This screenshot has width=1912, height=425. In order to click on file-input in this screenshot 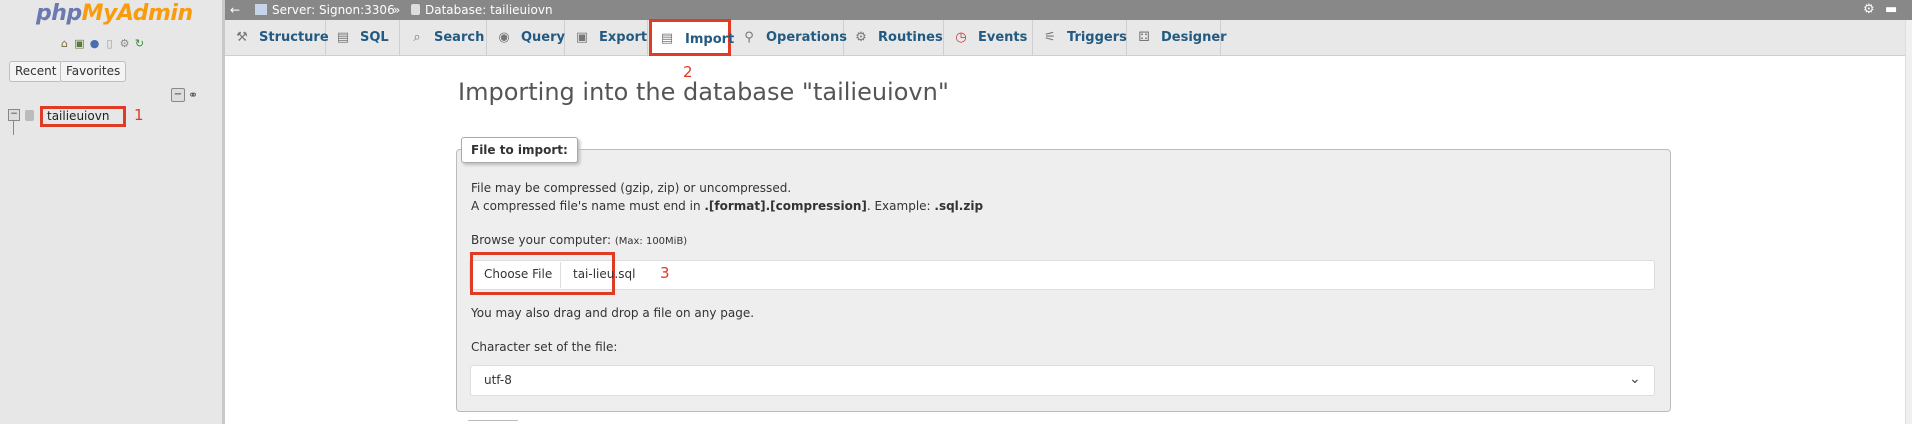, I will do `click(1062, 275)`.